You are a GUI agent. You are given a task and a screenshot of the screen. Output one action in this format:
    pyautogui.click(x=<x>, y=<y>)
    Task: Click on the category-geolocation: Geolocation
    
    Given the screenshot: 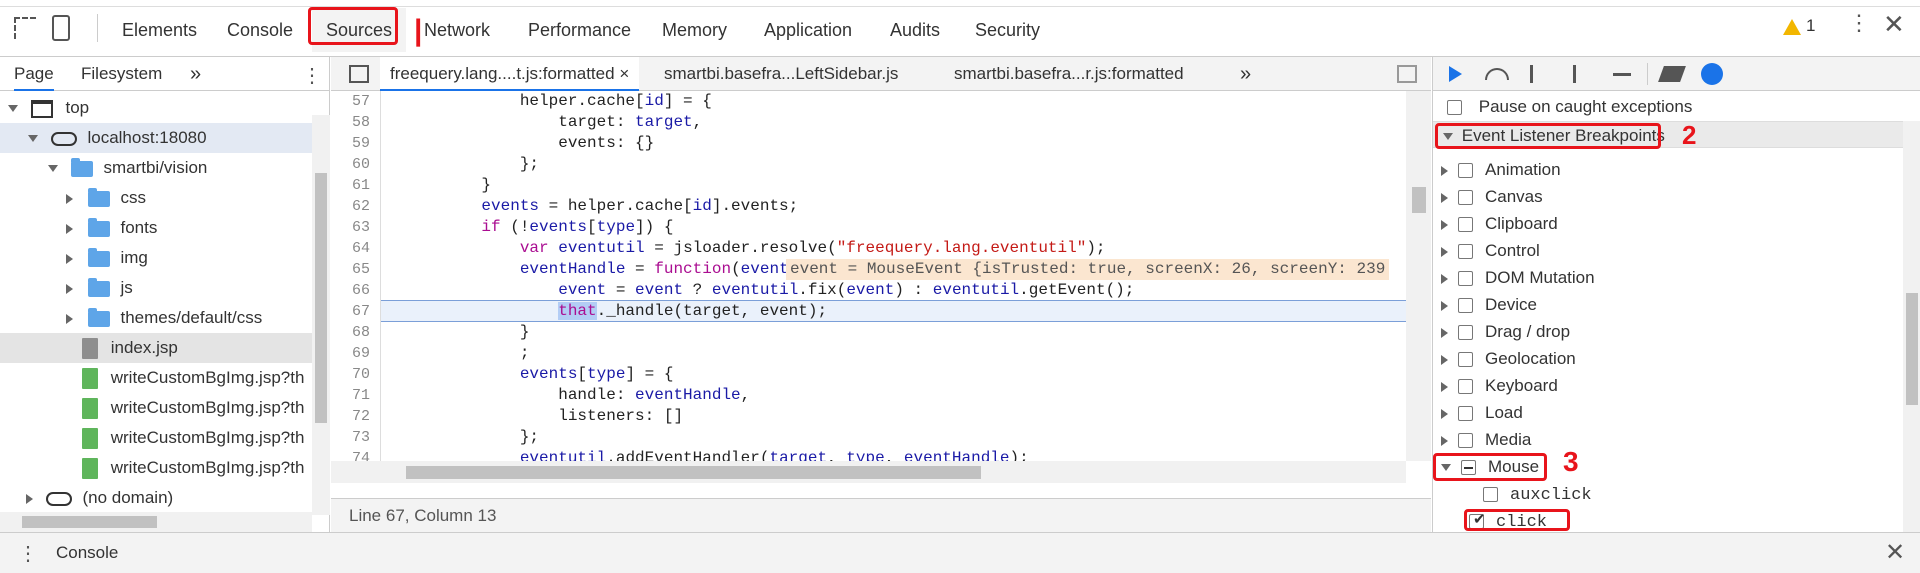 What is the action you would take?
    pyautogui.click(x=1668, y=358)
    